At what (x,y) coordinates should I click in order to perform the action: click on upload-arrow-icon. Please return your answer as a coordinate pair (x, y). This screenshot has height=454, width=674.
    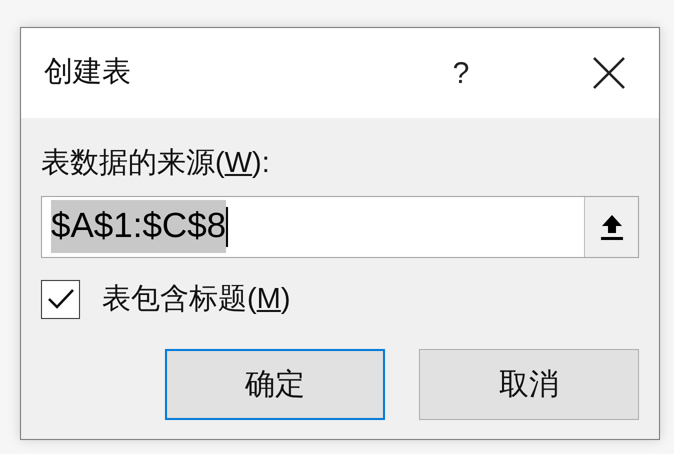
    Looking at the image, I should click on (612, 227).